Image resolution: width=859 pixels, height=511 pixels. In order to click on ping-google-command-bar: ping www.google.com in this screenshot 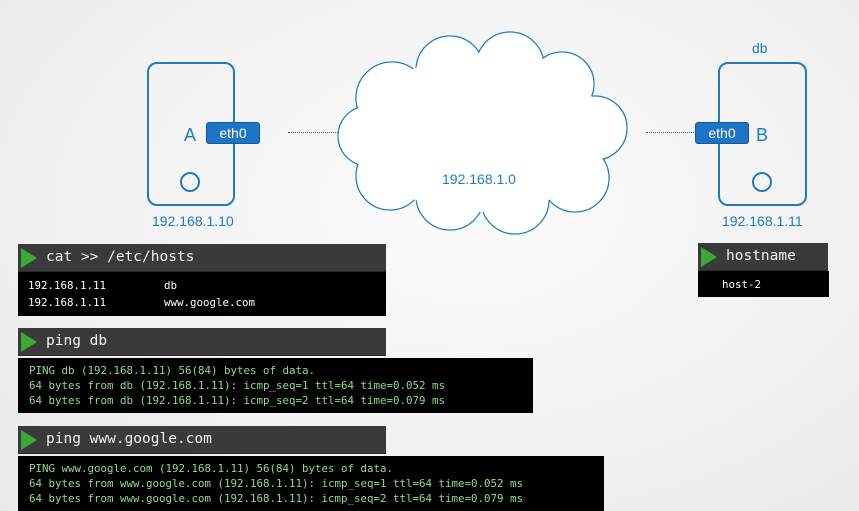, I will do `click(202, 440)`.